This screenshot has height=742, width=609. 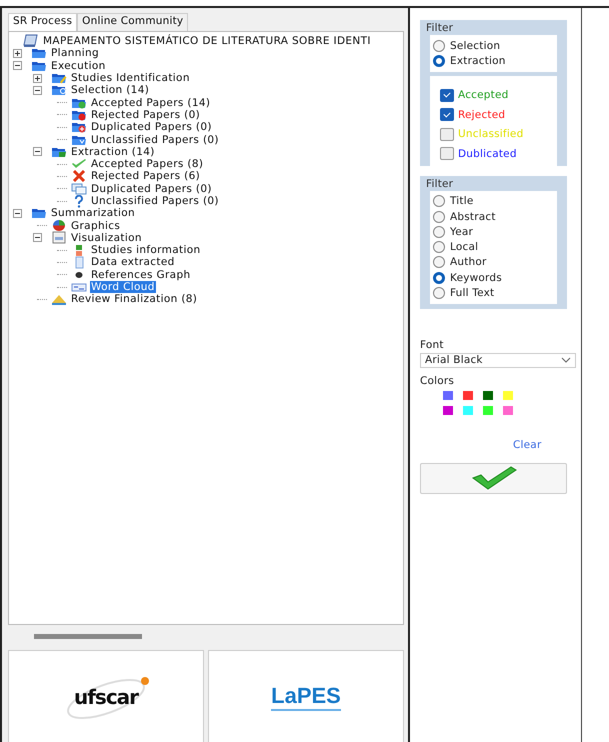 What do you see at coordinates (472, 293) in the screenshot?
I see `radio-label: Full Text` at bounding box center [472, 293].